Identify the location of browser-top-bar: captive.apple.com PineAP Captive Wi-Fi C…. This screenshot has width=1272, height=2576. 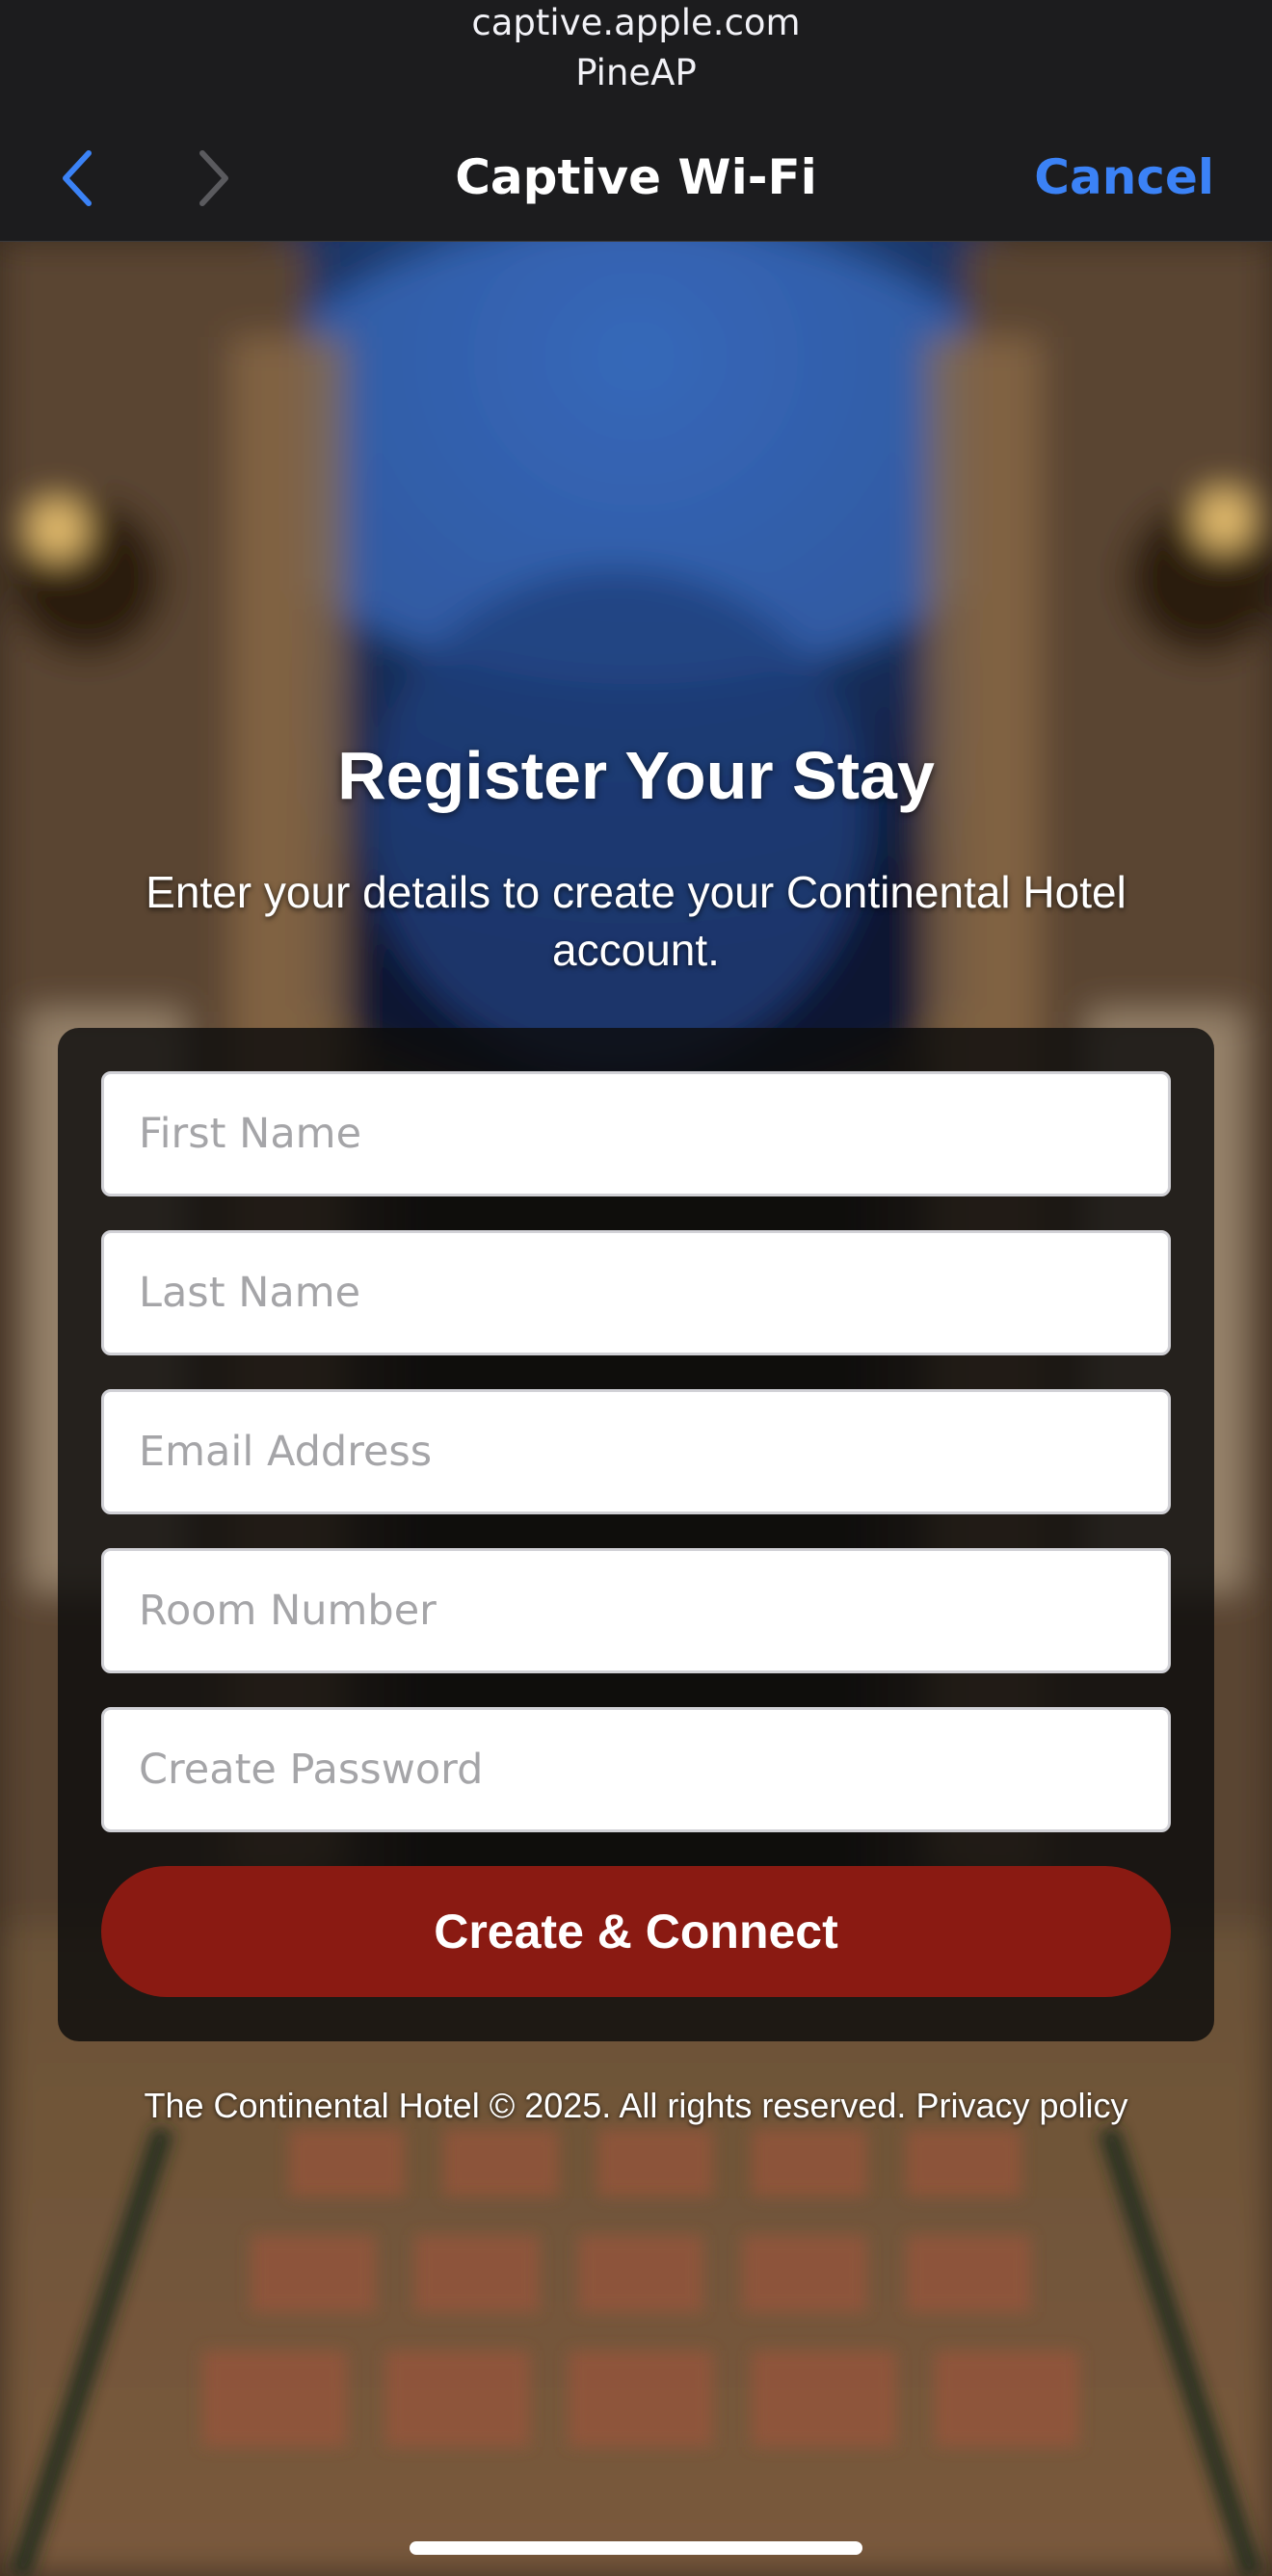
(636, 121).